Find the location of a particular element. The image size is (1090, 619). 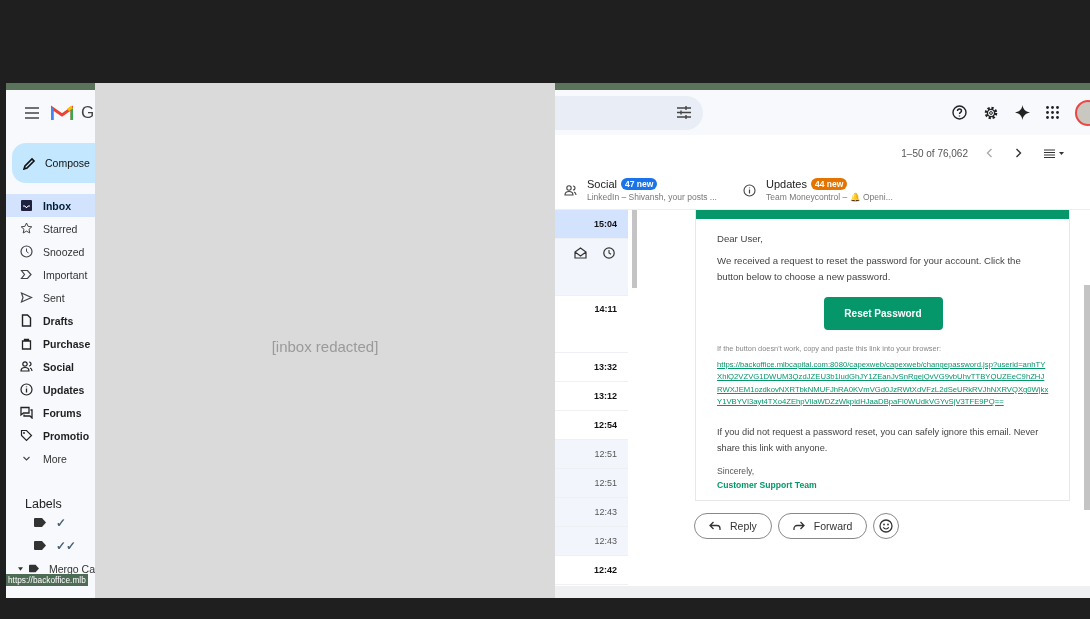

menu-icon is located at coordinates (32, 112).